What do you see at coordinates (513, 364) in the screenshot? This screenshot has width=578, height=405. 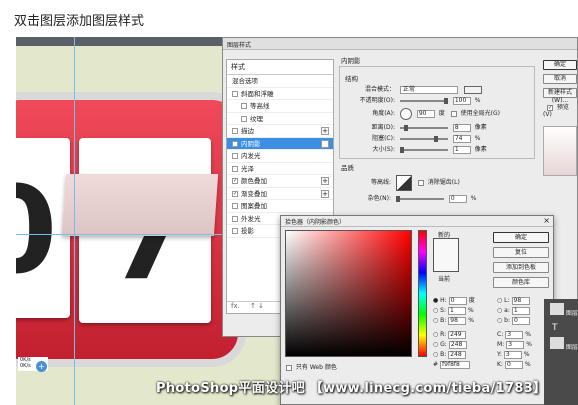 I see `k-input: 0` at bounding box center [513, 364].